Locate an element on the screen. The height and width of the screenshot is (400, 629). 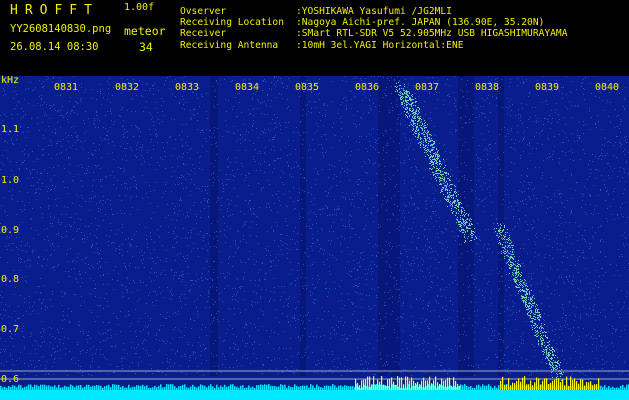
y-tick-label: 1.0 is located at coordinates (10, 180).